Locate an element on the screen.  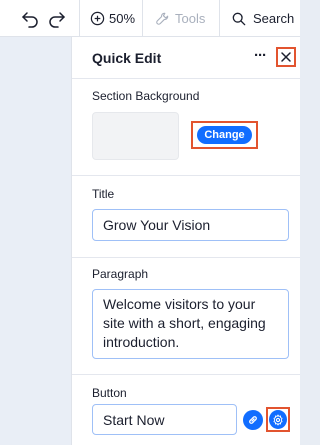
settings-button is located at coordinates (278, 419).